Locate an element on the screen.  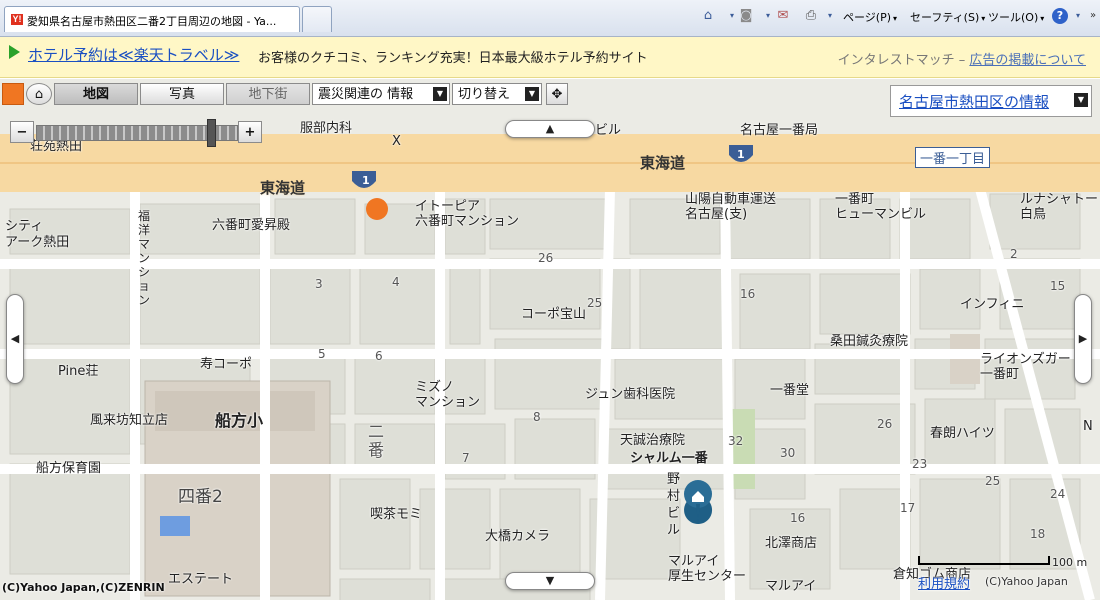
crosshair-icon: ✥ is located at coordinates (557, 94).